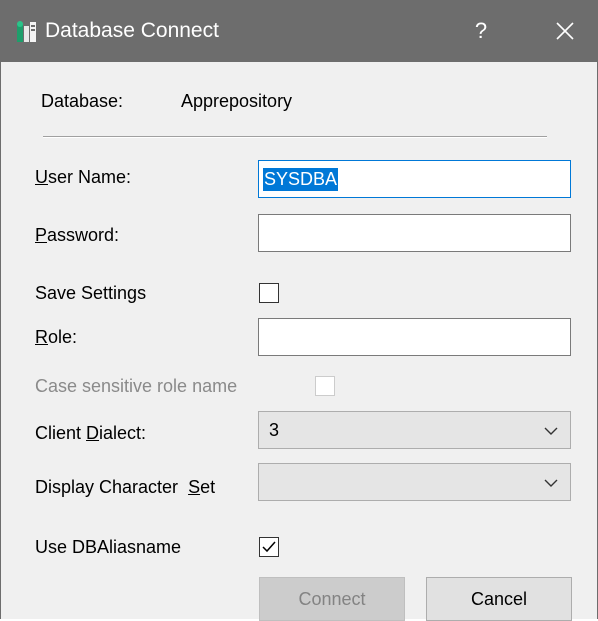 The image size is (598, 621). I want to click on role-label: Role:, so click(56, 337).